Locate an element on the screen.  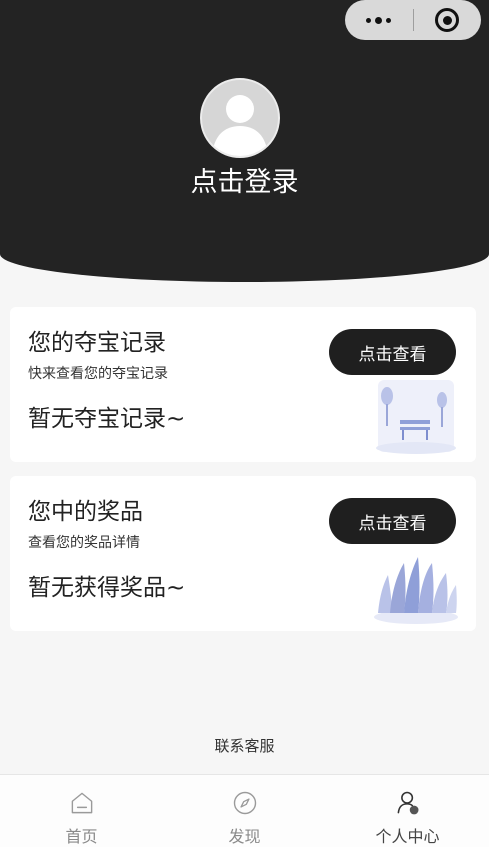
contact-service-link: 联系客服 is located at coordinates (244, 745).